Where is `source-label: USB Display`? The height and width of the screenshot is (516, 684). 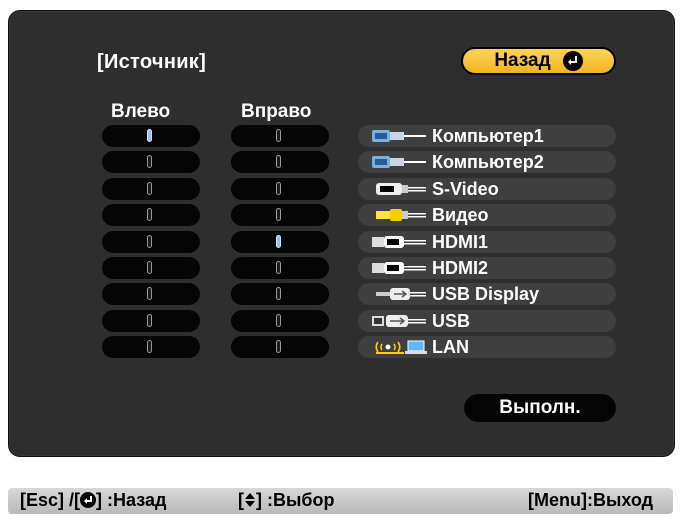
source-label: USB Display is located at coordinates (486, 294).